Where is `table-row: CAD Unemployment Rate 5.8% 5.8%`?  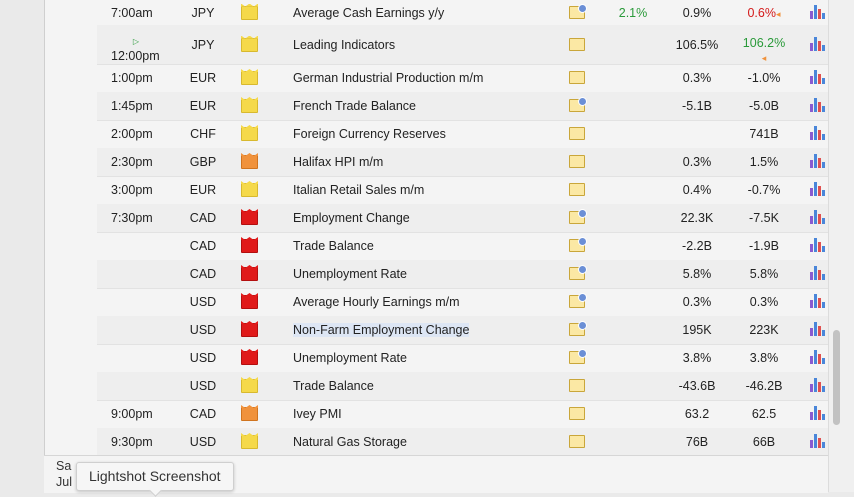 table-row: CAD Unemployment Rate 5.8% 5.8% is located at coordinates (462, 274).